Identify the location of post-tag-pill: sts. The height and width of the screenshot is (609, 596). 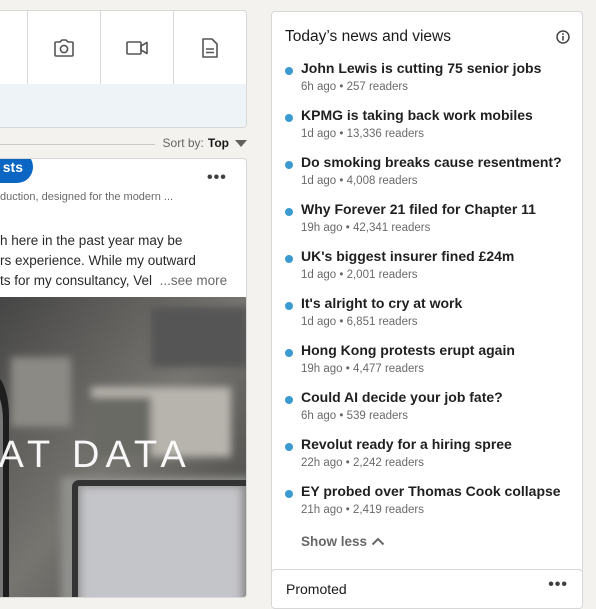
(16, 171).